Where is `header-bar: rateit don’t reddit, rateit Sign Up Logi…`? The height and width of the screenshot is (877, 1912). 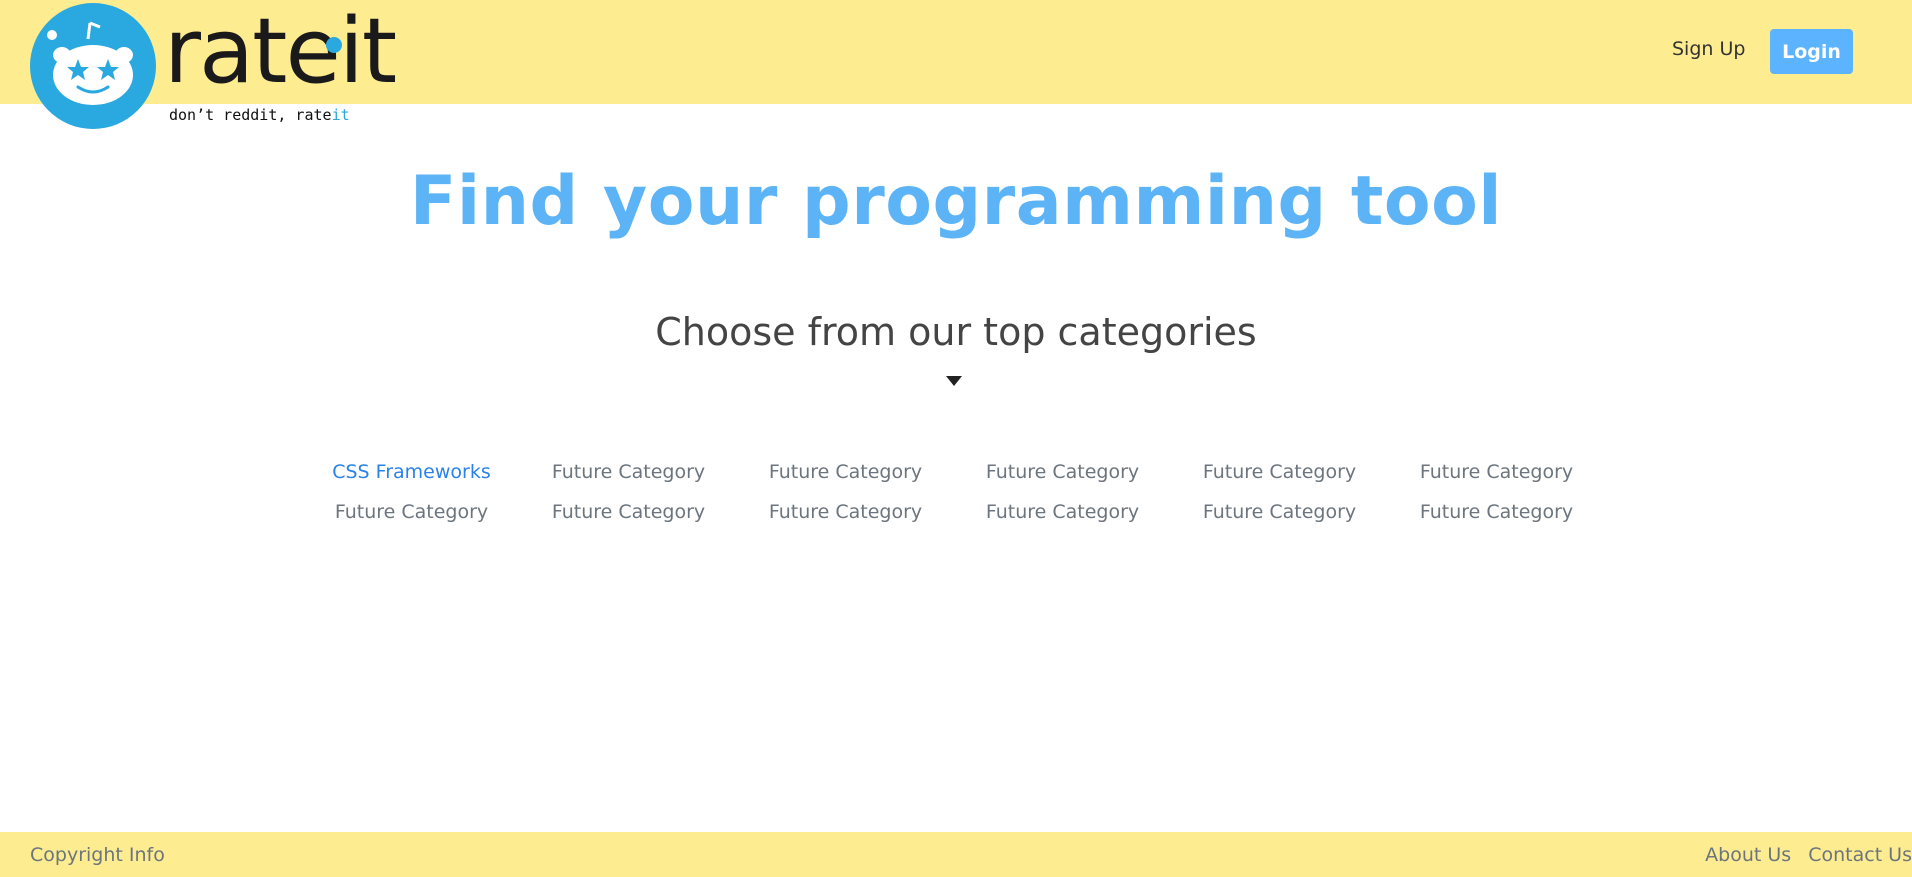 header-bar: rateit don’t reddit, rateit Sign Up Logi… is located at coordinates (956, 64).